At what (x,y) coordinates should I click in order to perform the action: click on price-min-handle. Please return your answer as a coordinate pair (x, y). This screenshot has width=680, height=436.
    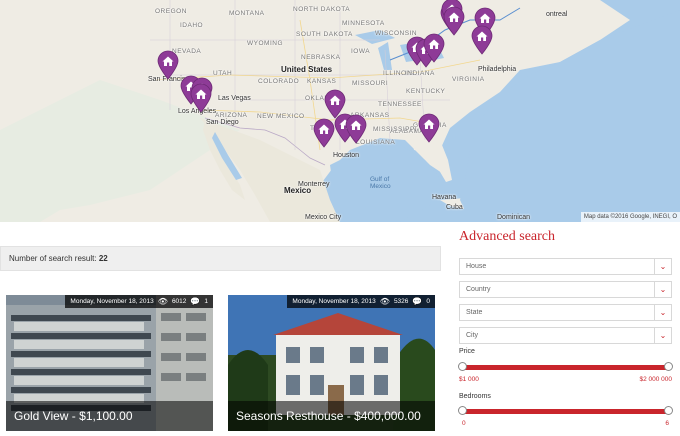
    Looking at the image, I should click on (462, 366).